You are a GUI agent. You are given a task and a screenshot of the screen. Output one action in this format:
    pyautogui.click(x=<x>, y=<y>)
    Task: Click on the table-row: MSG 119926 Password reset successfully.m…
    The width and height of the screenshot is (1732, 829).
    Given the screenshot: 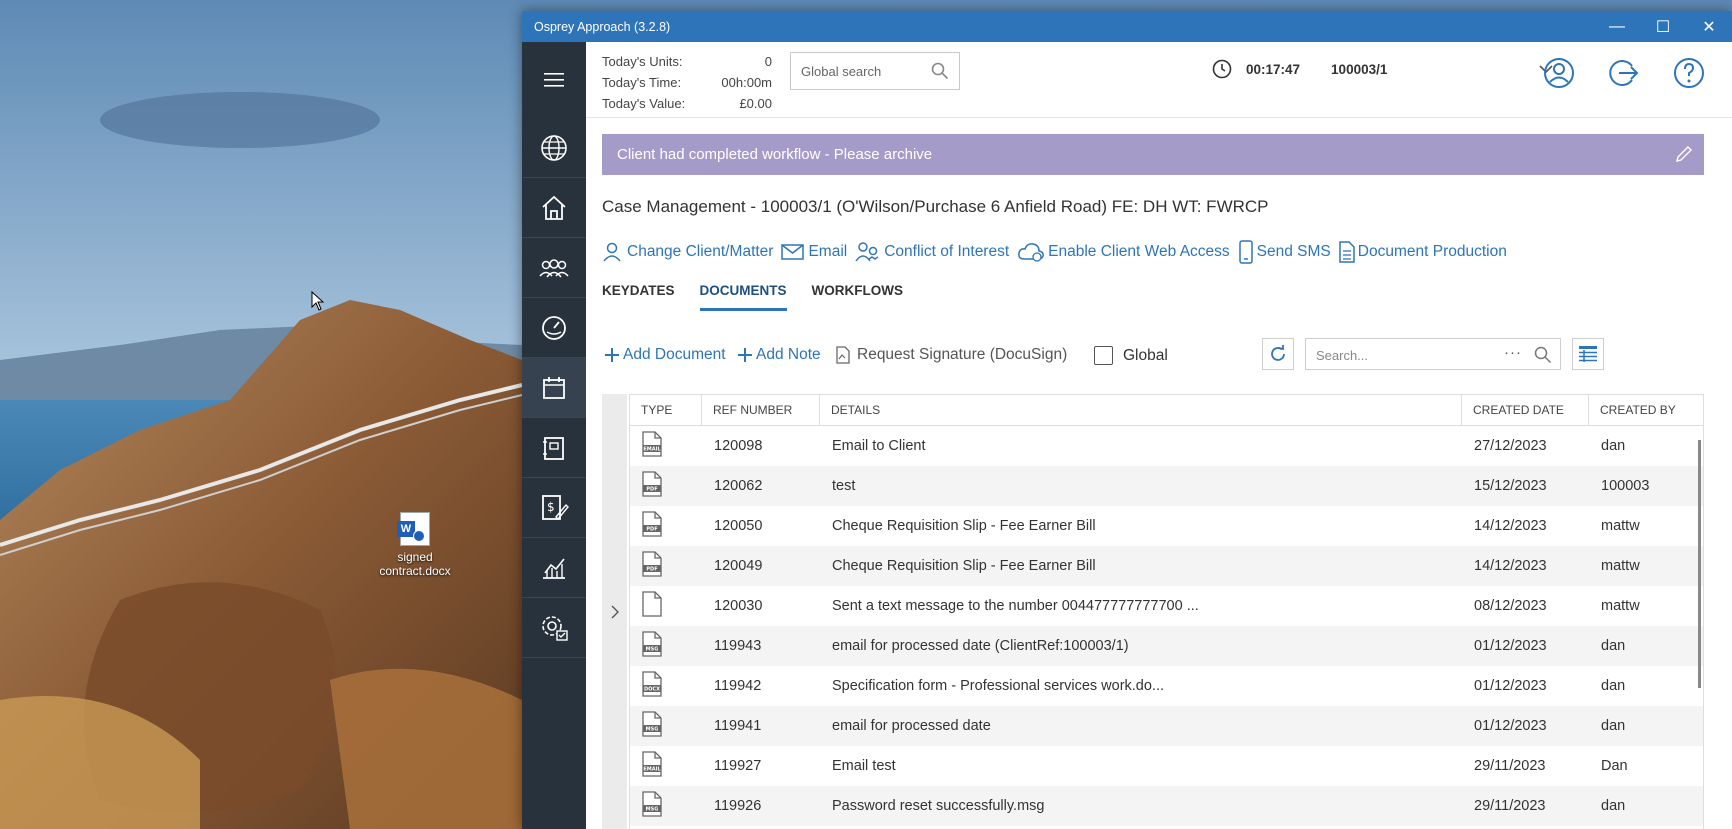 What is the action you would take?
    pyautogui.click(x=1166, y=806)
    